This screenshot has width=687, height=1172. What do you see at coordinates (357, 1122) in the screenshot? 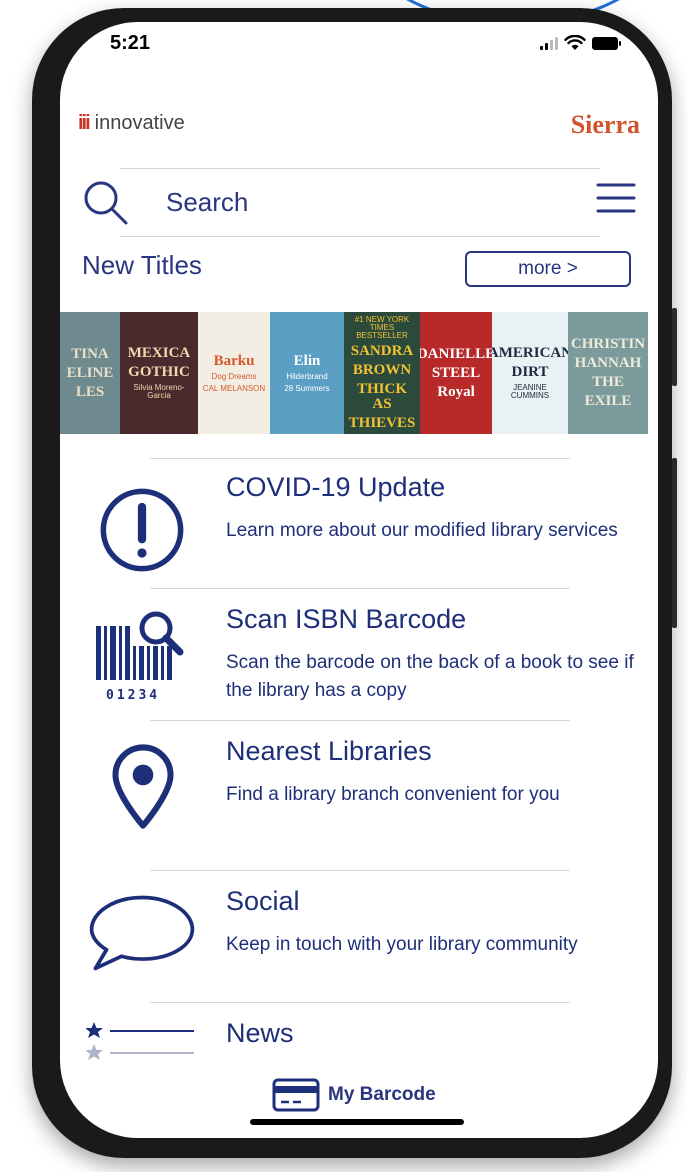
I see `home-indicator` at bounding box center [357, 1122].